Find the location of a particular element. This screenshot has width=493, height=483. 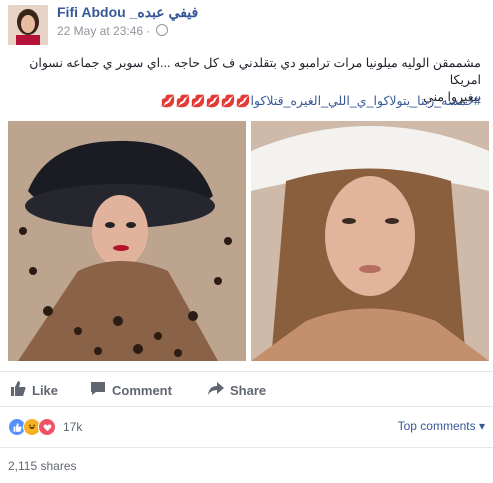

shares-count: 2,115 shares is located at coordinates (42, 466).